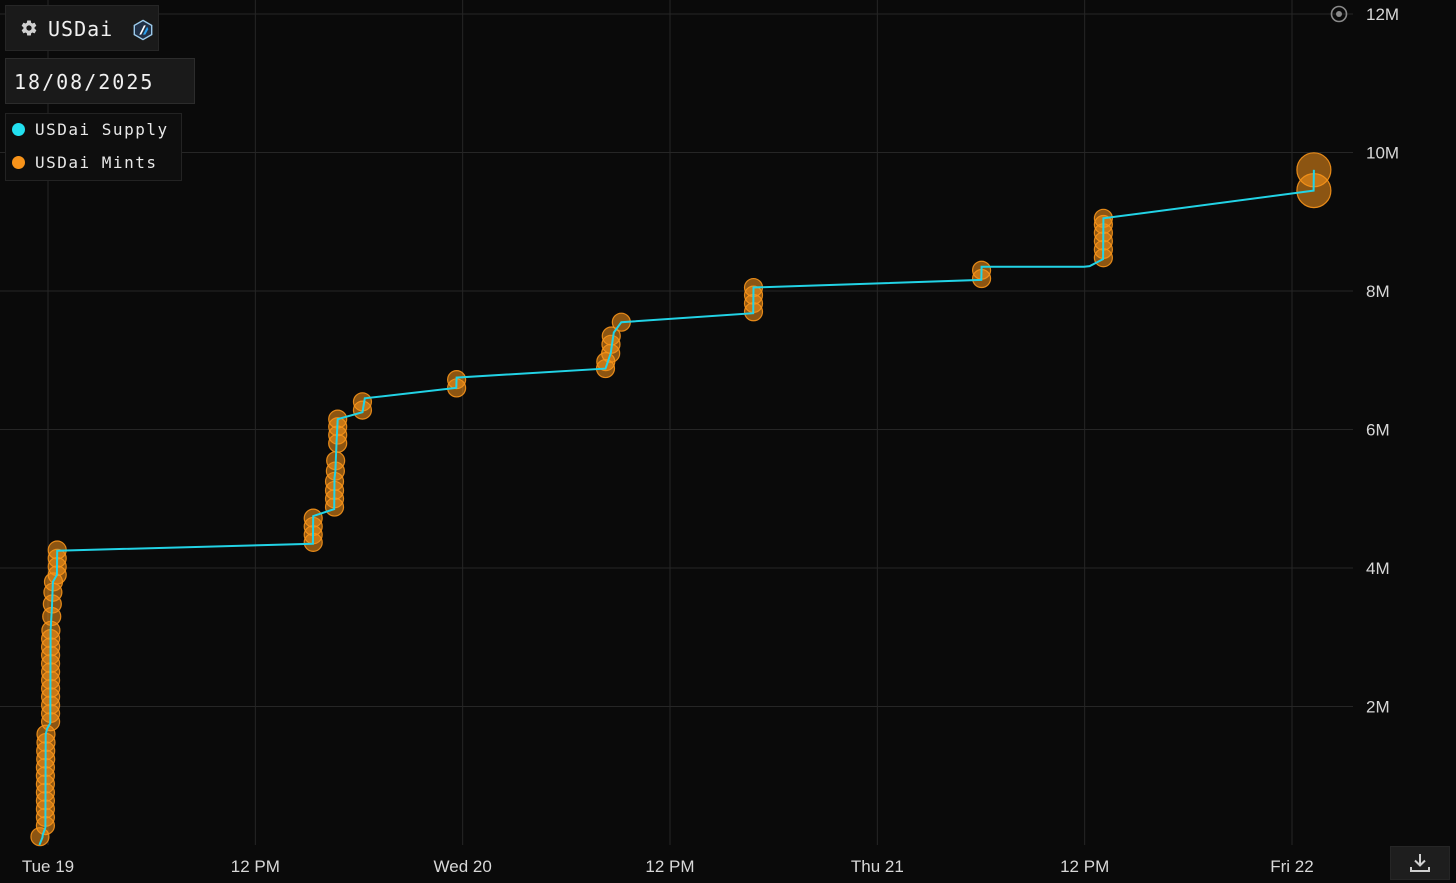  What do you see at coordinates (1382, 14) in the screenshot?
I see `y-tick-label: 12M` at bounding box center [1382, 14].